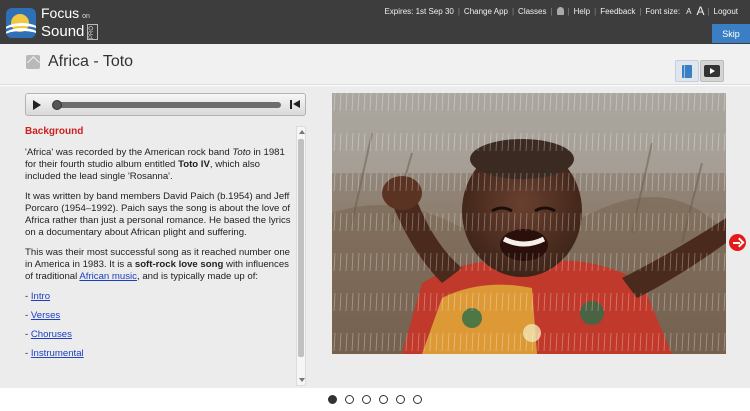 This screenshot has height=411, width=750. I want to click on text-fade-overlay, so click(160, 371).